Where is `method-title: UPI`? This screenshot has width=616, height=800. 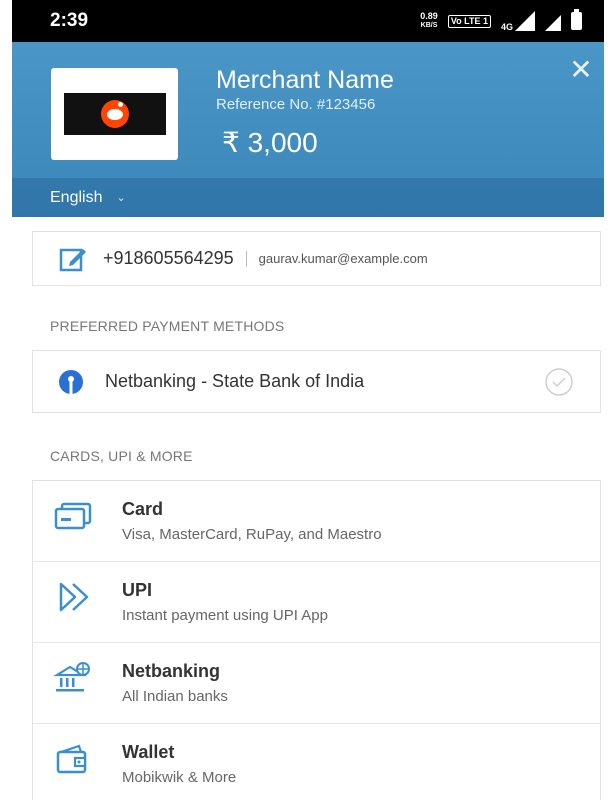 method-title: UPI is located at coordinates (137, 590).